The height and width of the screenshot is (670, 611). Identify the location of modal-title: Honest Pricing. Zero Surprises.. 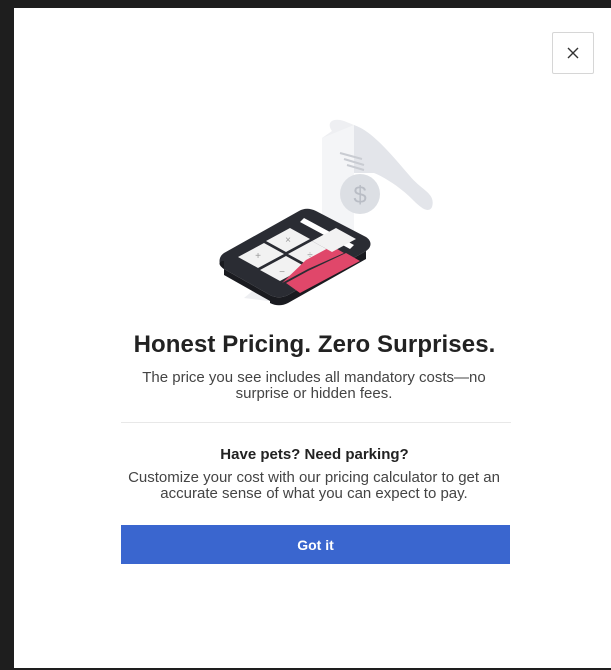
(314, 344).